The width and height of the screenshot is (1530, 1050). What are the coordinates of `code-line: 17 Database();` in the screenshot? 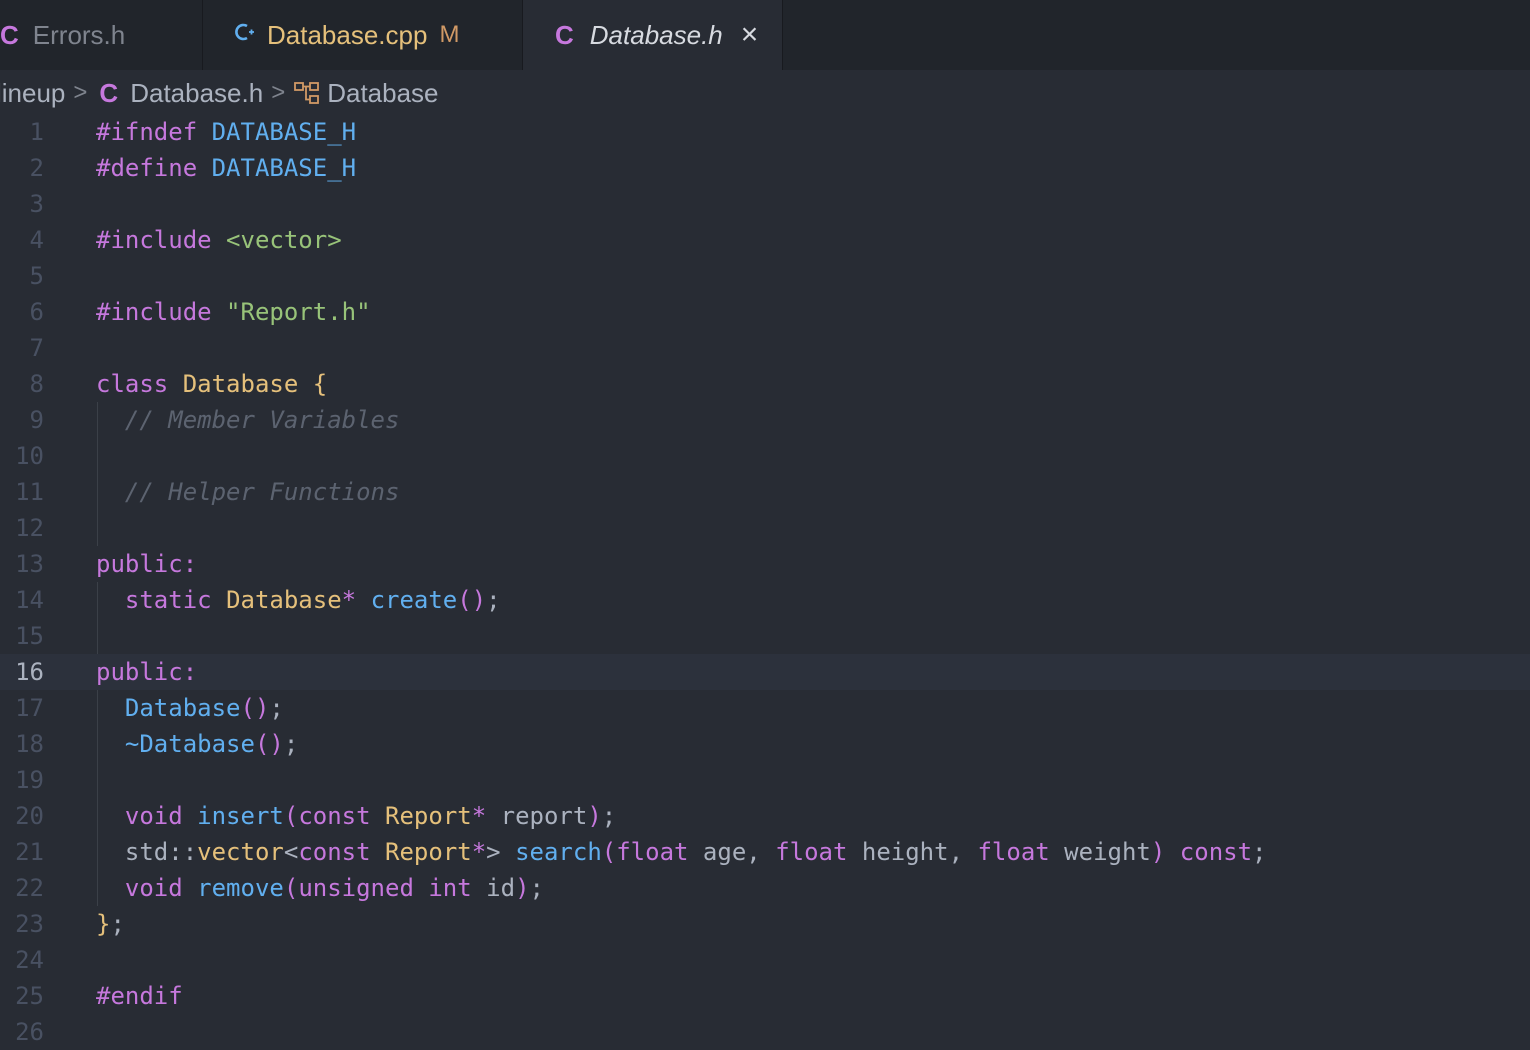 It's located at (765, 708).